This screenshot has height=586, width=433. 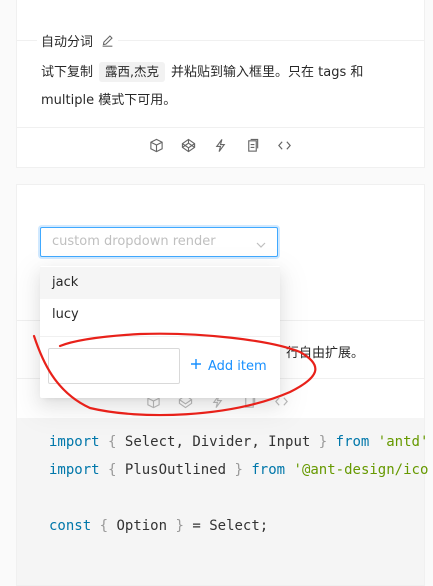 I want to click on new-item-input, so click(x=114, y=366).